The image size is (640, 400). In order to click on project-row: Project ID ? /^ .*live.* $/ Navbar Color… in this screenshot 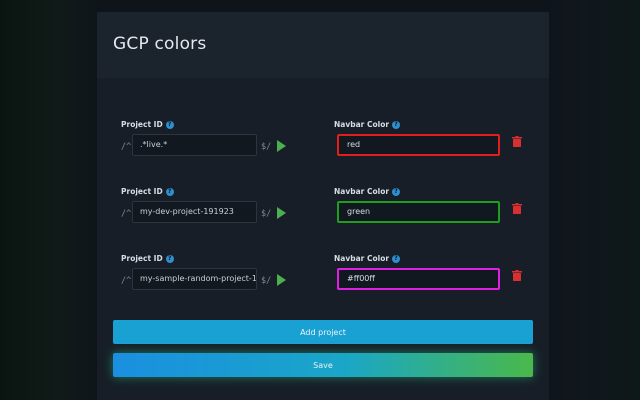, I will do `click(323, 150)`.